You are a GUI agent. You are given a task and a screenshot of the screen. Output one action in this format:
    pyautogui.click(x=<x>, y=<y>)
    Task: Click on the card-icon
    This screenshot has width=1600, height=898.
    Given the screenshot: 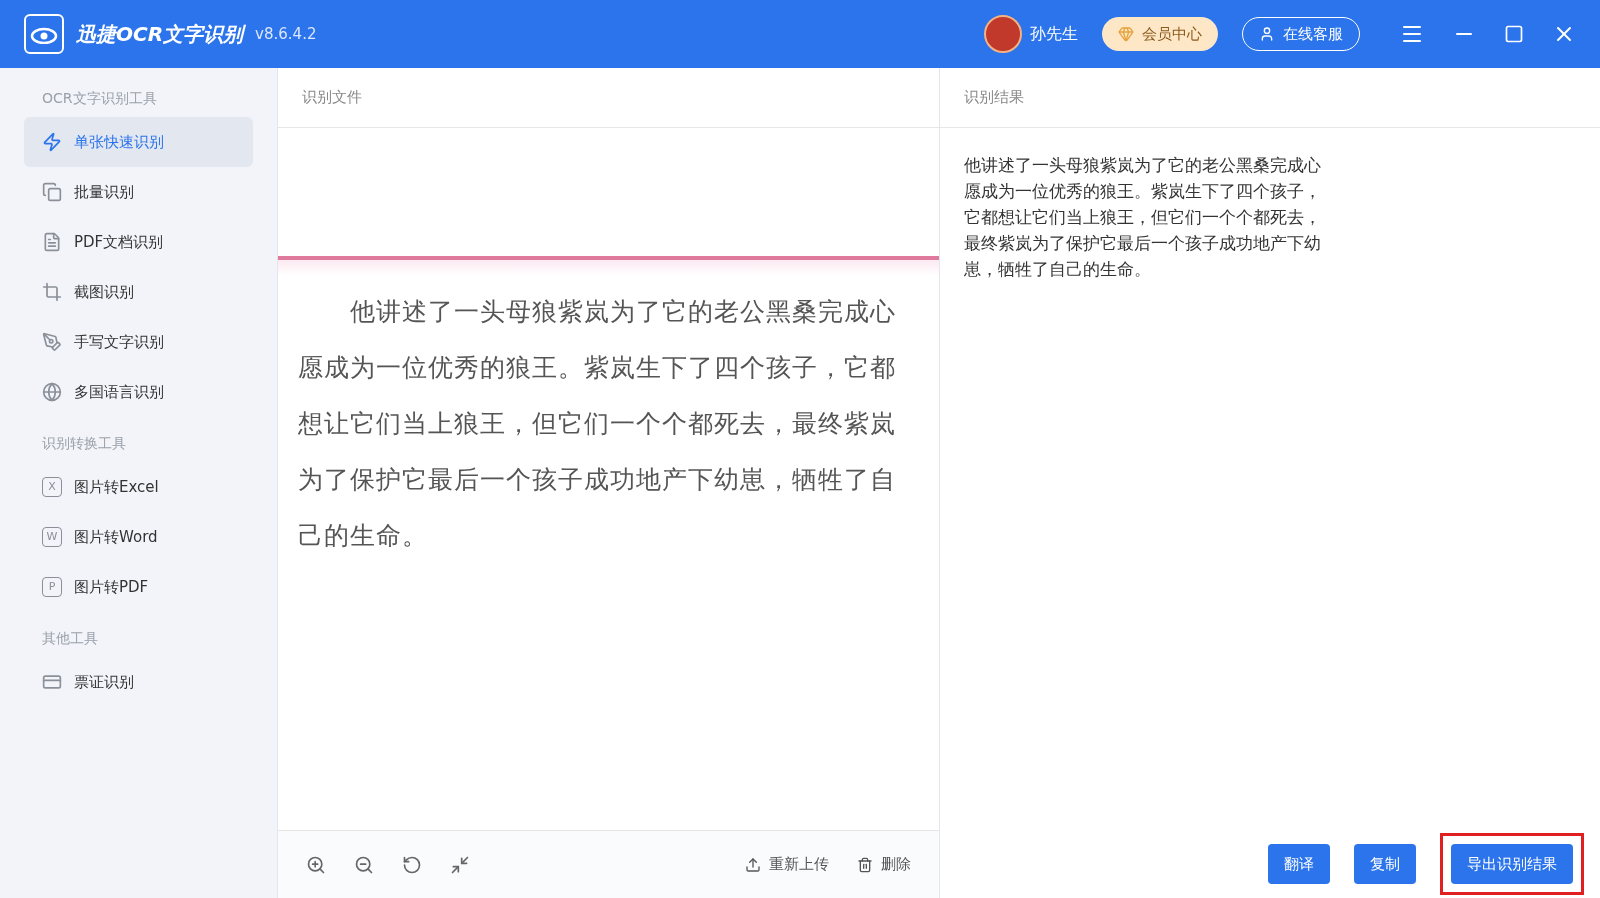 What is the action you would take?
    pyautogui.click(x=52, y=682)
    